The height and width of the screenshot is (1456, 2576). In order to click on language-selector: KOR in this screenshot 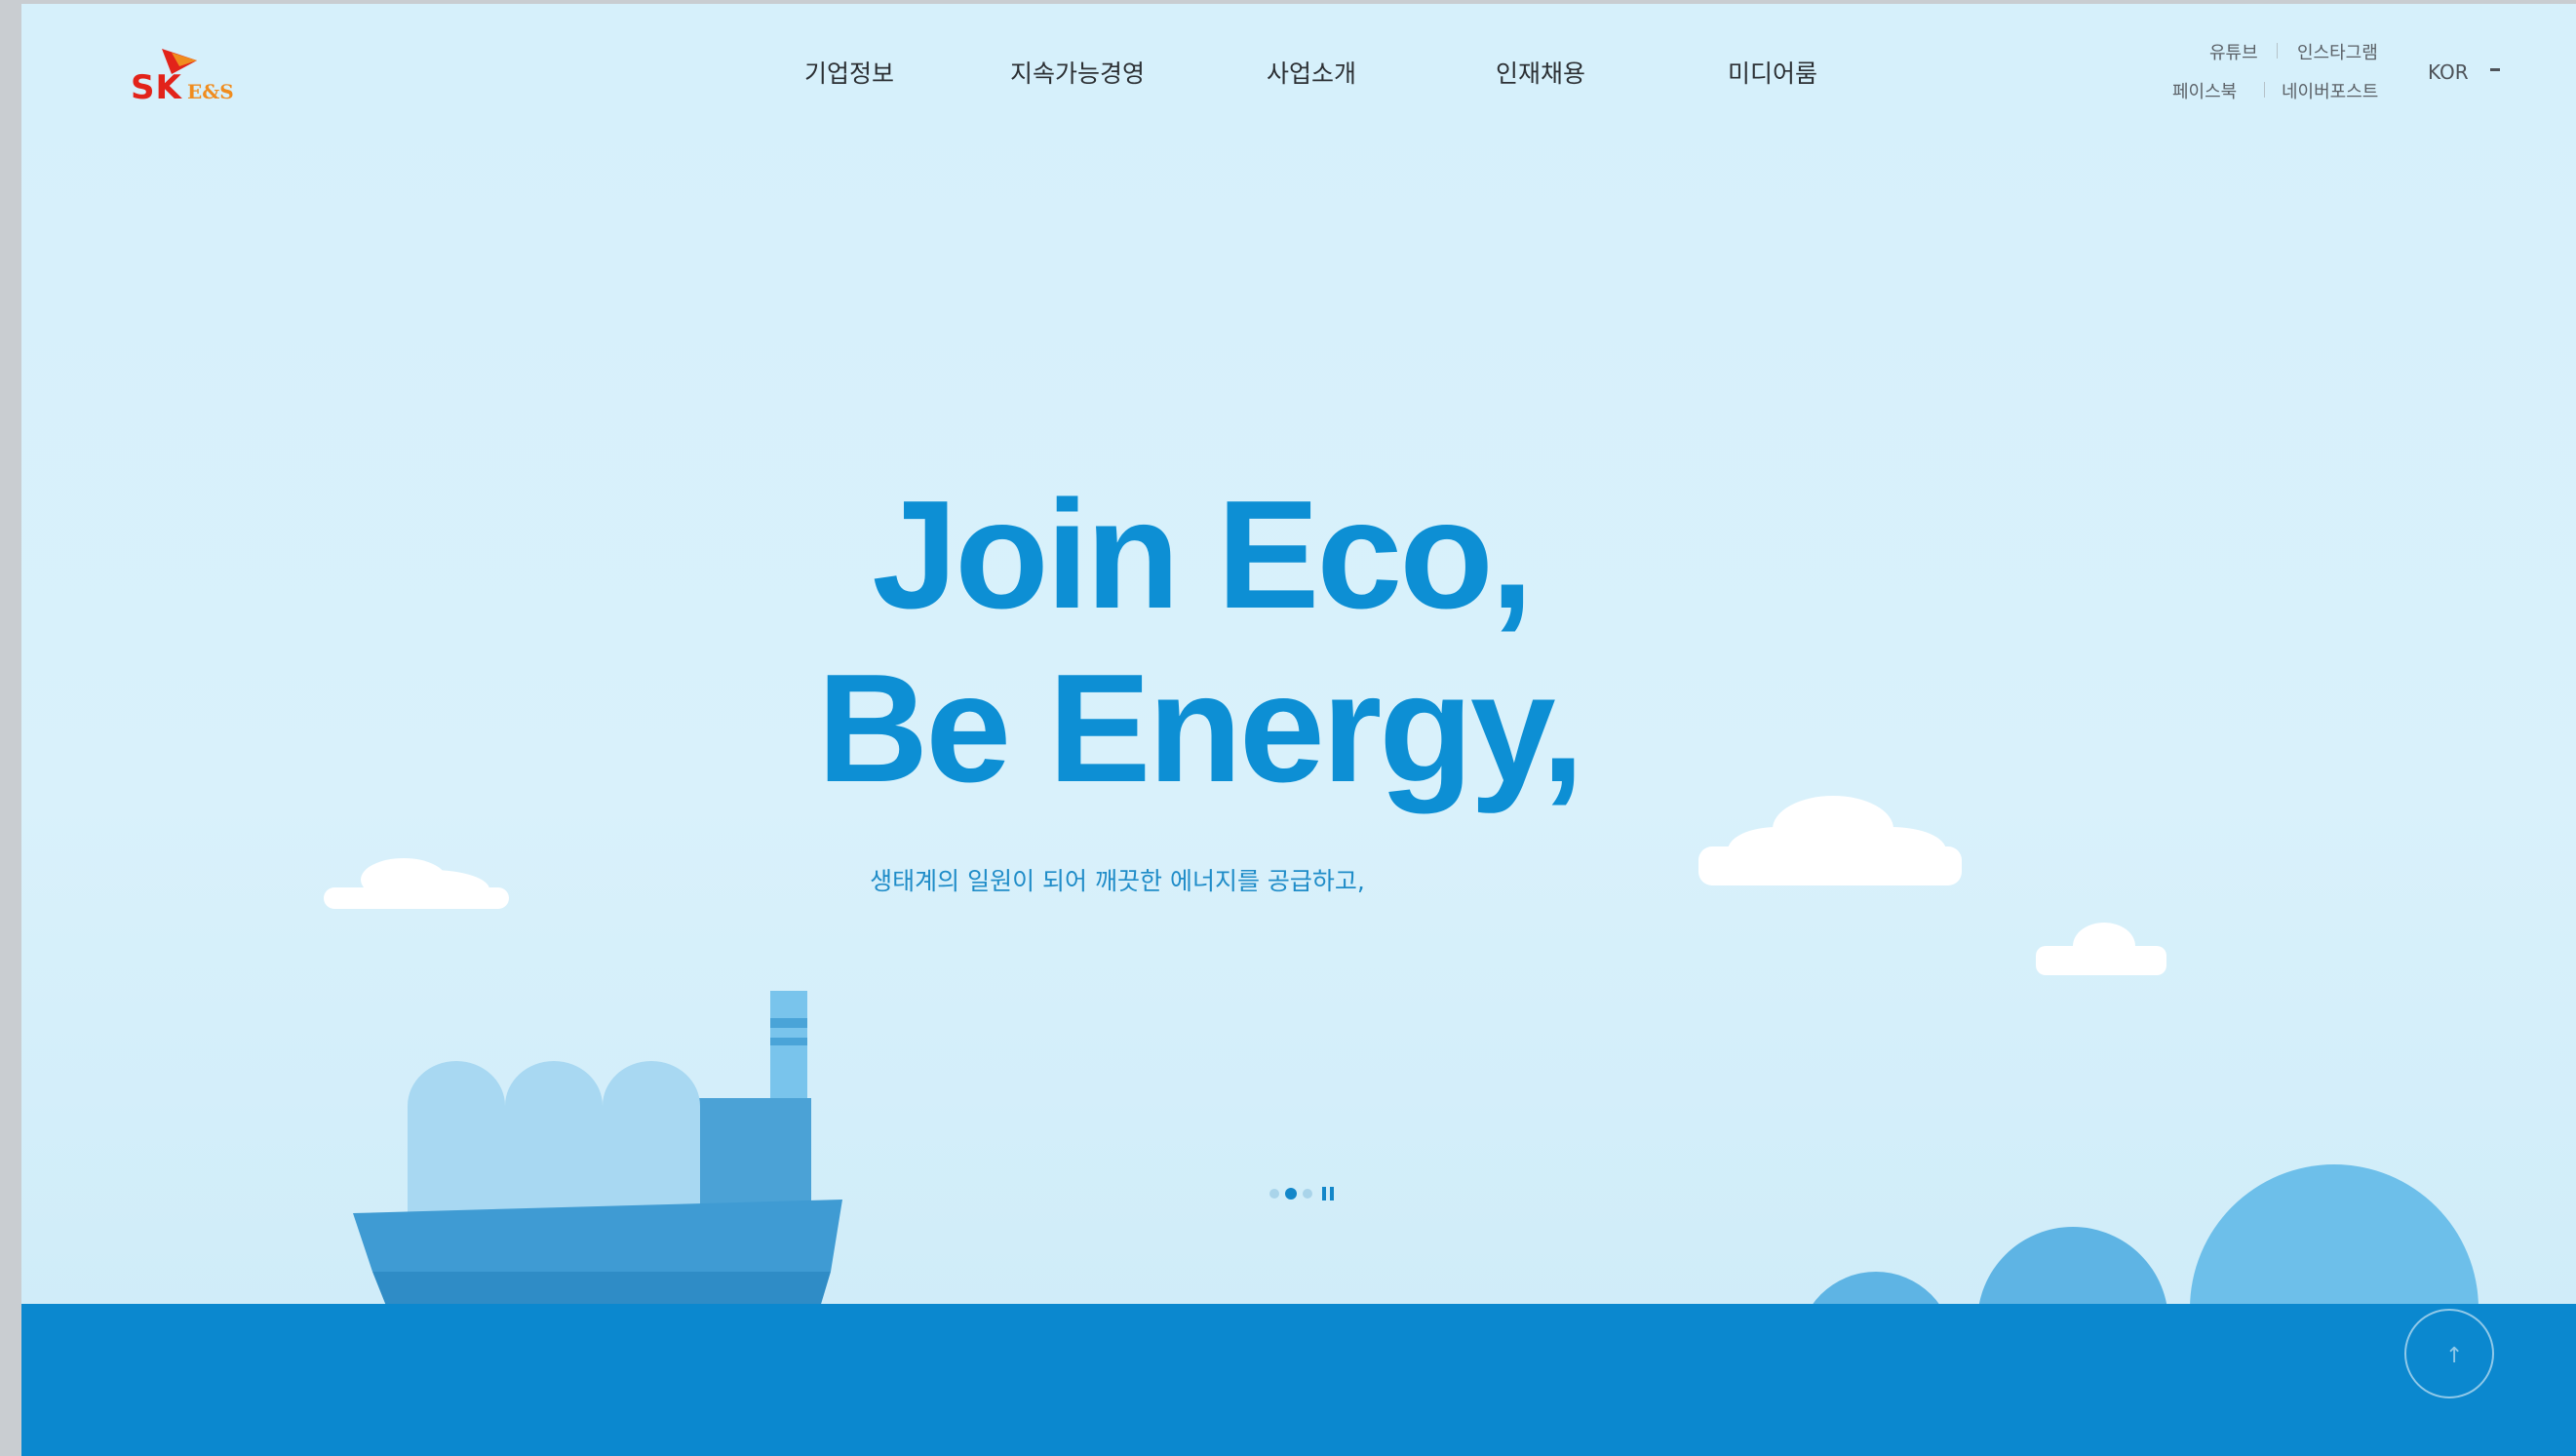, I will do `click(2448, 72)`.